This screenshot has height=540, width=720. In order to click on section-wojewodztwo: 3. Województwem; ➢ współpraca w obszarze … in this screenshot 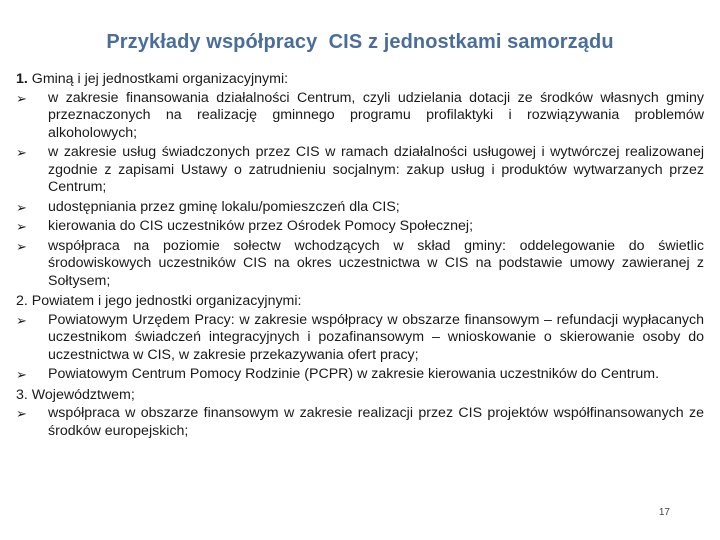, I will do `click(360, 414)`.